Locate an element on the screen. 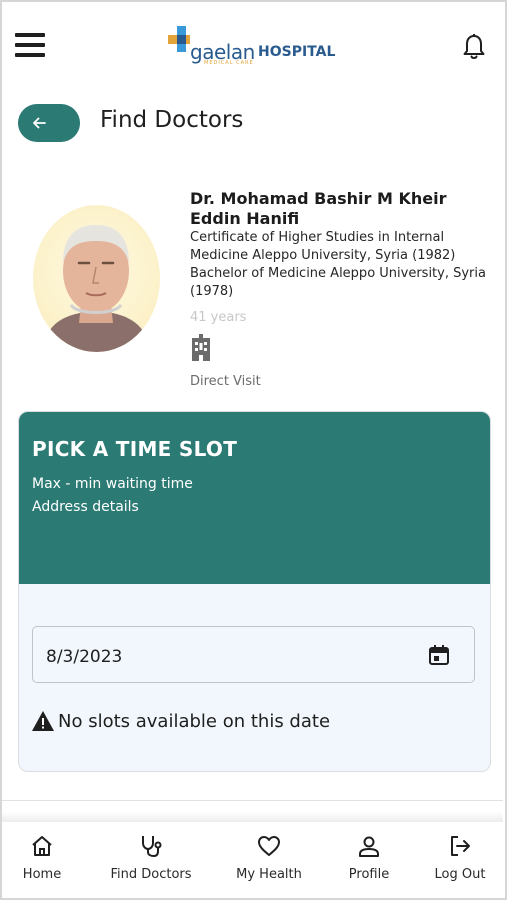 This screenshot has height=900, width=507. menu-icon is located at coordinates (30, 35).